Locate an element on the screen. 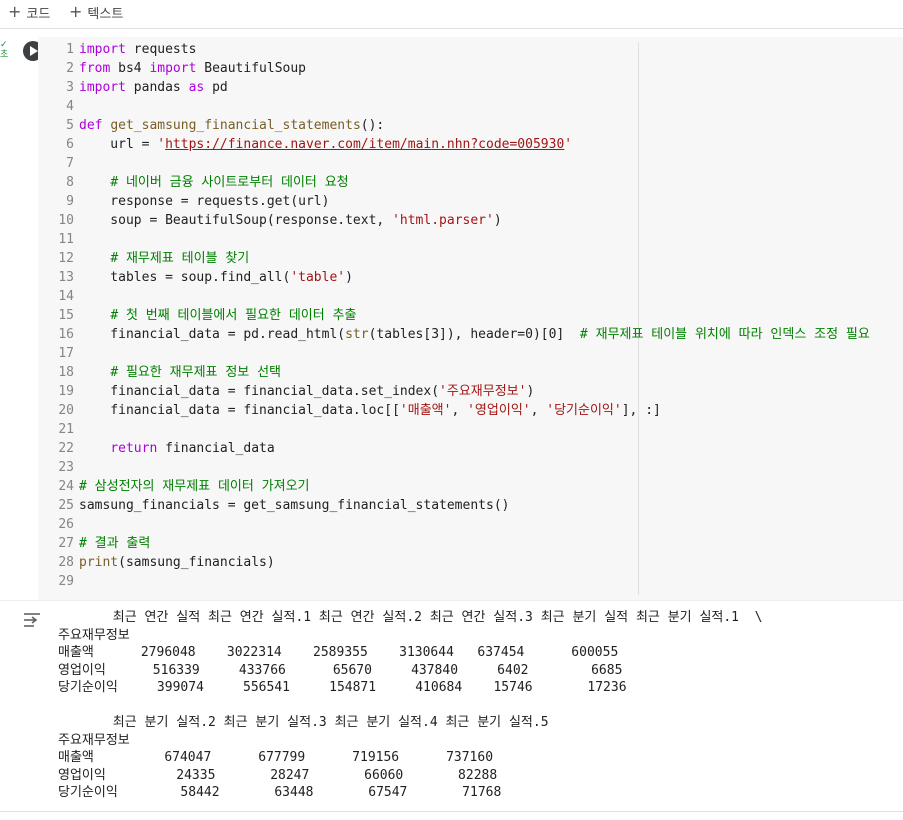  line-number: 26 is located at coordinates (66, 524).